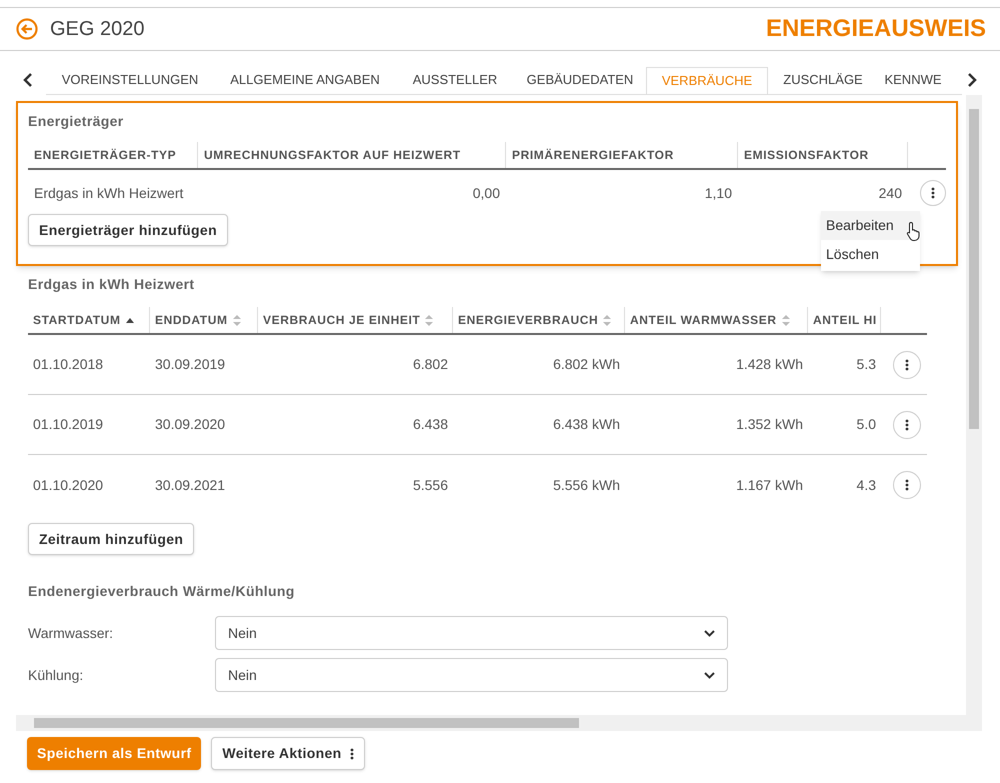  I want to click on table-cell: 1.428 kWh, so click(769, 364).